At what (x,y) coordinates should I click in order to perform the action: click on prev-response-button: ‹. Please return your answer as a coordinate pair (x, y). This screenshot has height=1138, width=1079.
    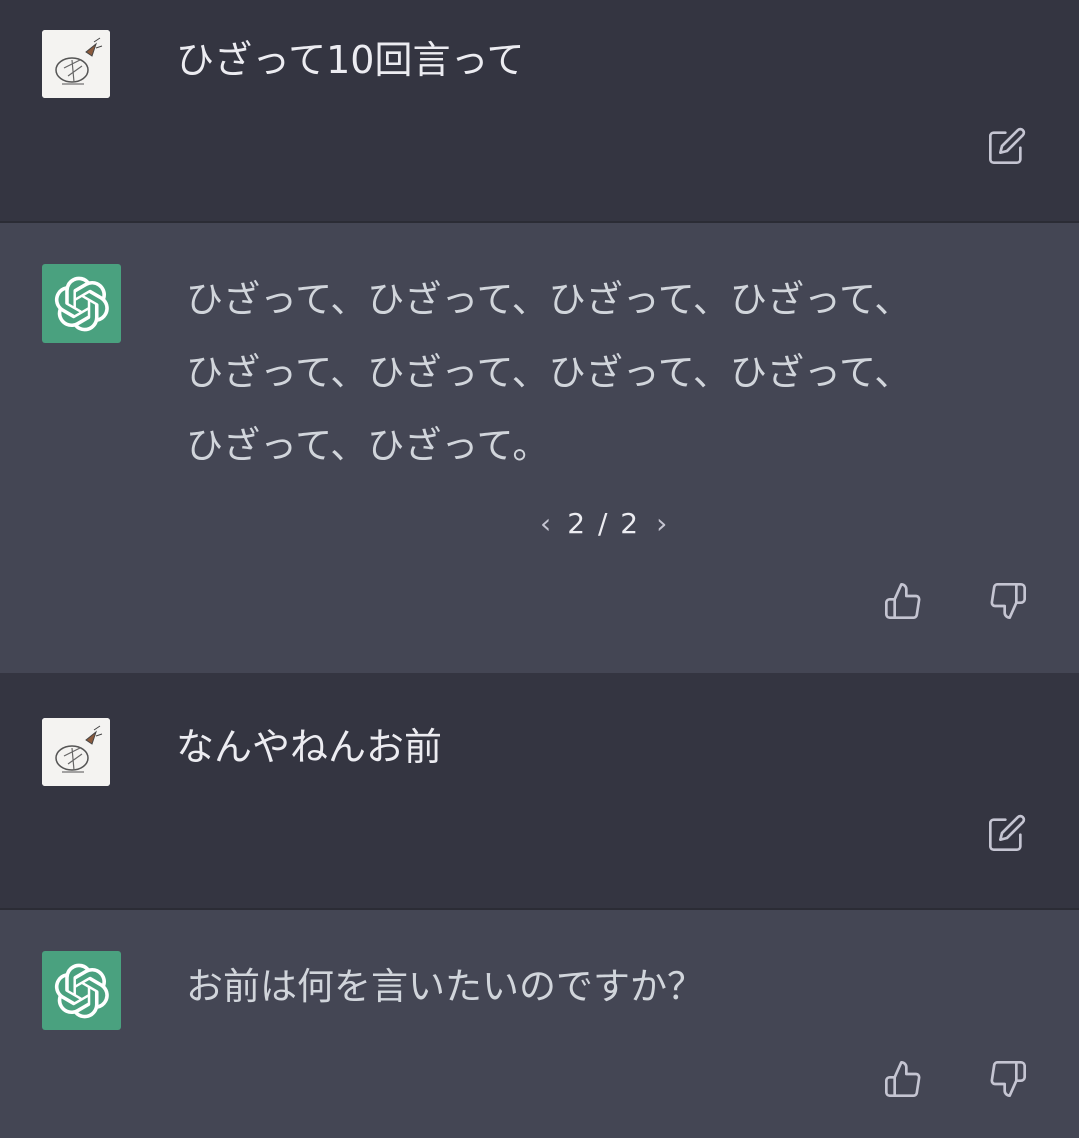
    Looking at the image, I should click on (545, 523).